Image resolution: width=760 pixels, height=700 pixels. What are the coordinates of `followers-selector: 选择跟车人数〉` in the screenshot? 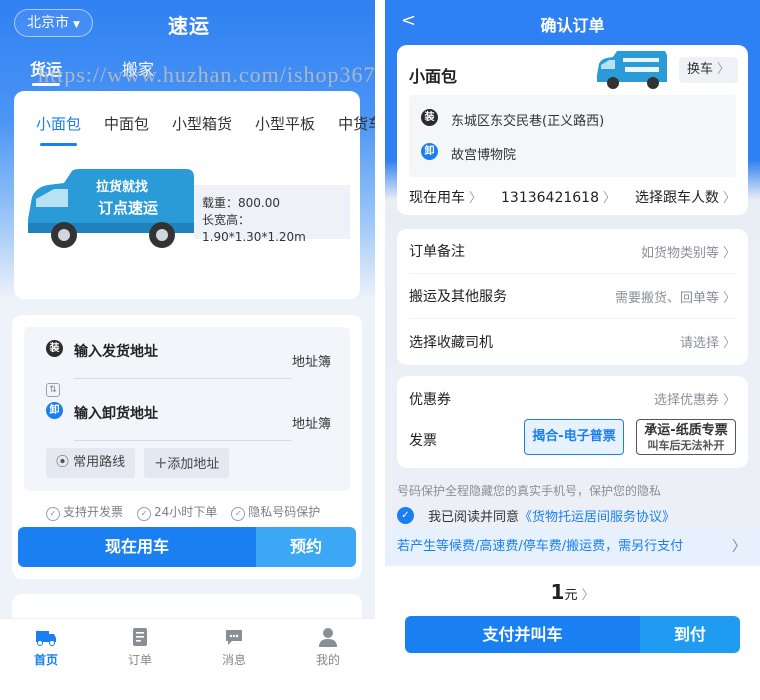 It's located at (685, 197).